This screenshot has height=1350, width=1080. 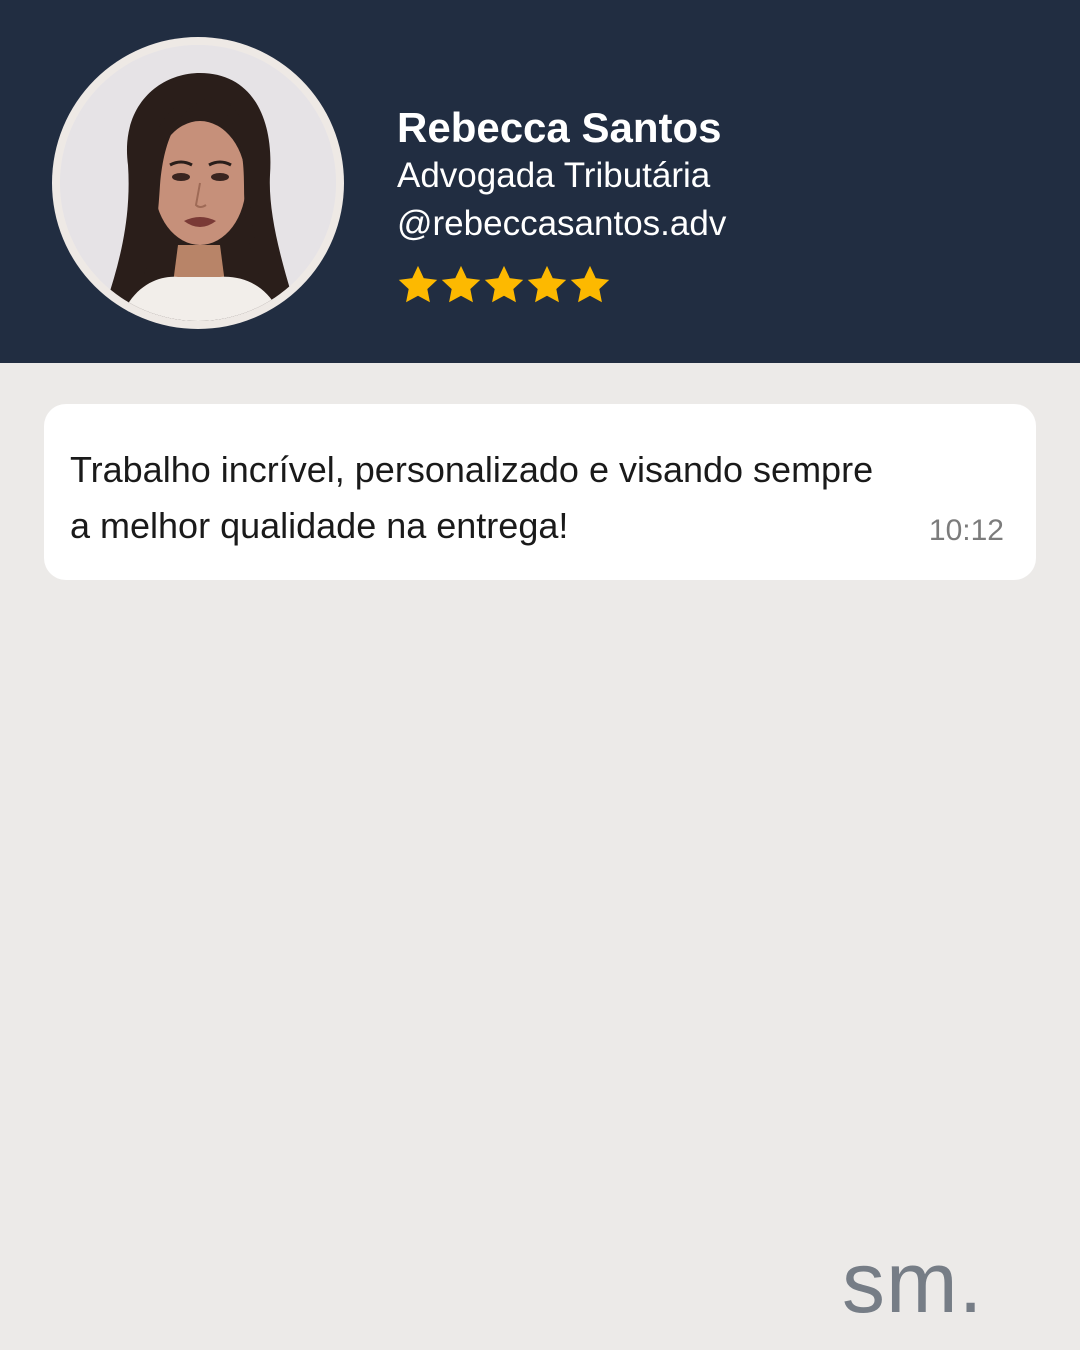 I want to click on profile-name: Rebecca Santos, so click(x=559, y=127).